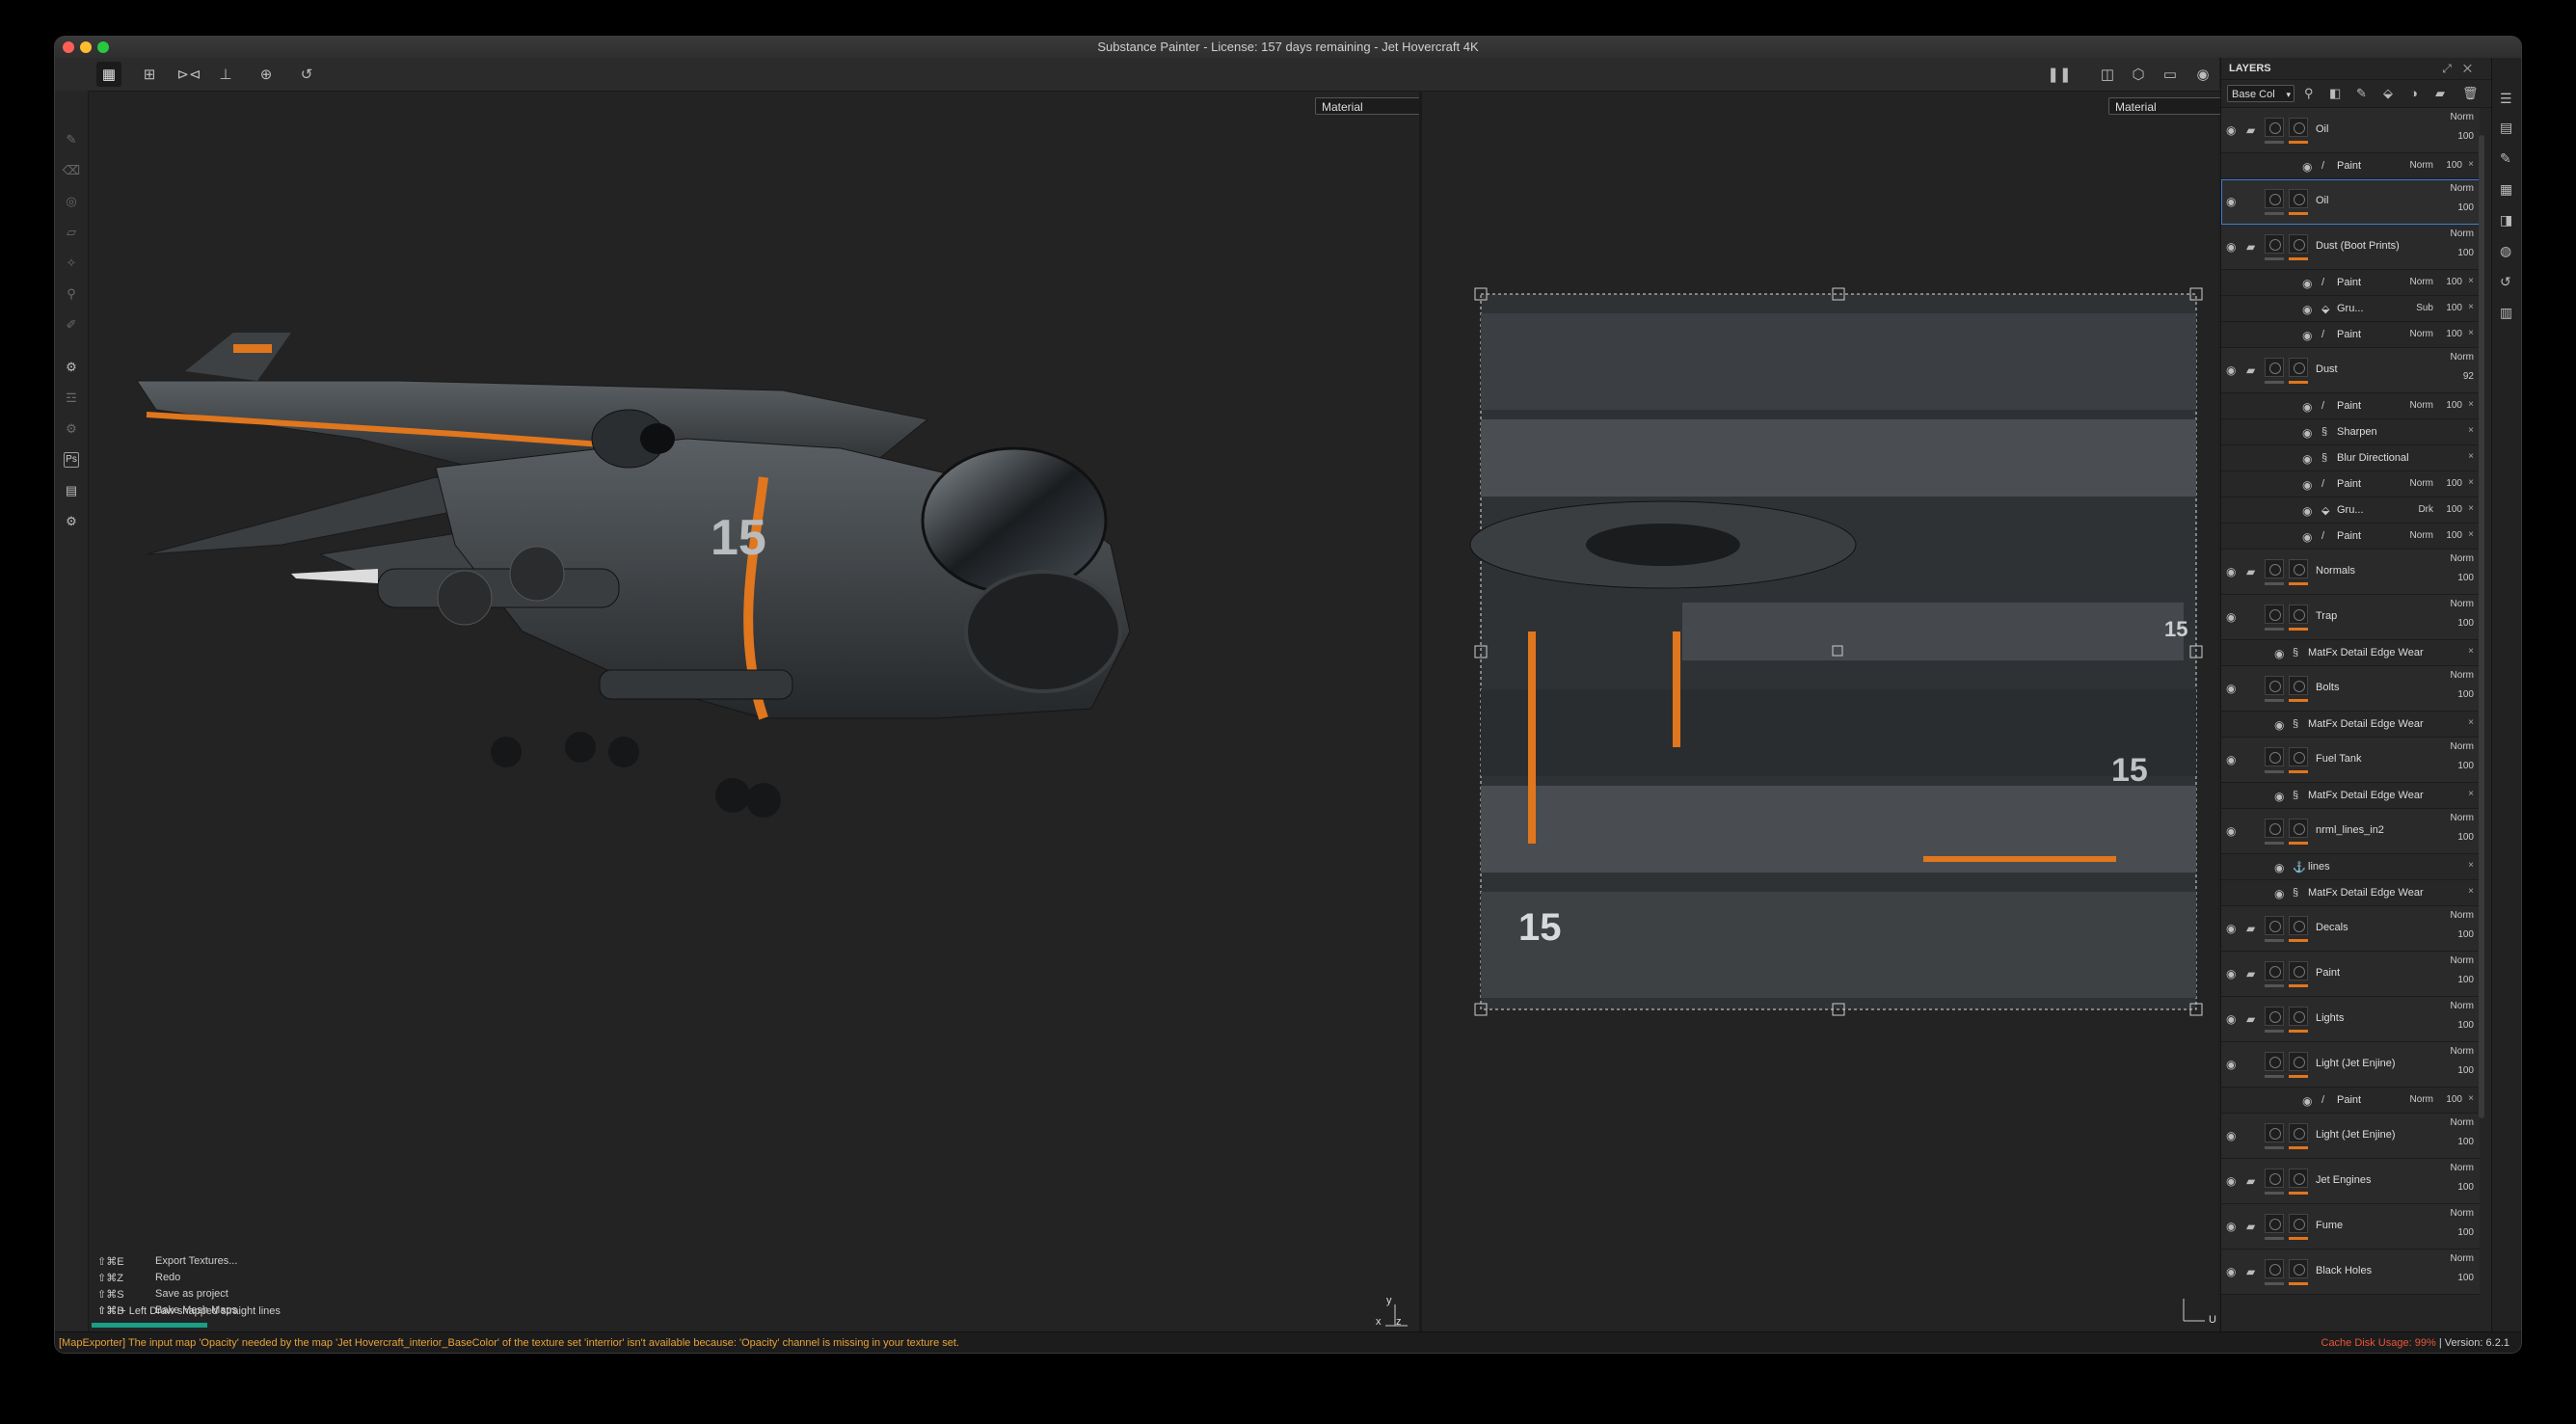  Describe the element at coordinates (2506, 251) in the screenshot. I see `environment-dock-icon: ◍` at that location.